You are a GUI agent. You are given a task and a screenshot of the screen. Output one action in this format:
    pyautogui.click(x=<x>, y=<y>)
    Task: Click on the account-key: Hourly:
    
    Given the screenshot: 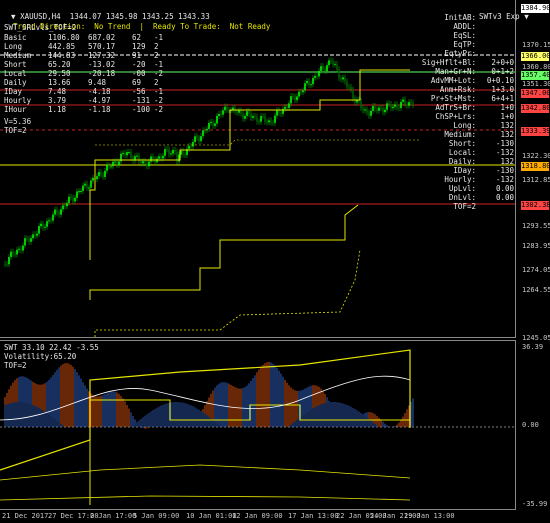 What is the action you would take?
    pyautogui.click(x=460, y=179)
    